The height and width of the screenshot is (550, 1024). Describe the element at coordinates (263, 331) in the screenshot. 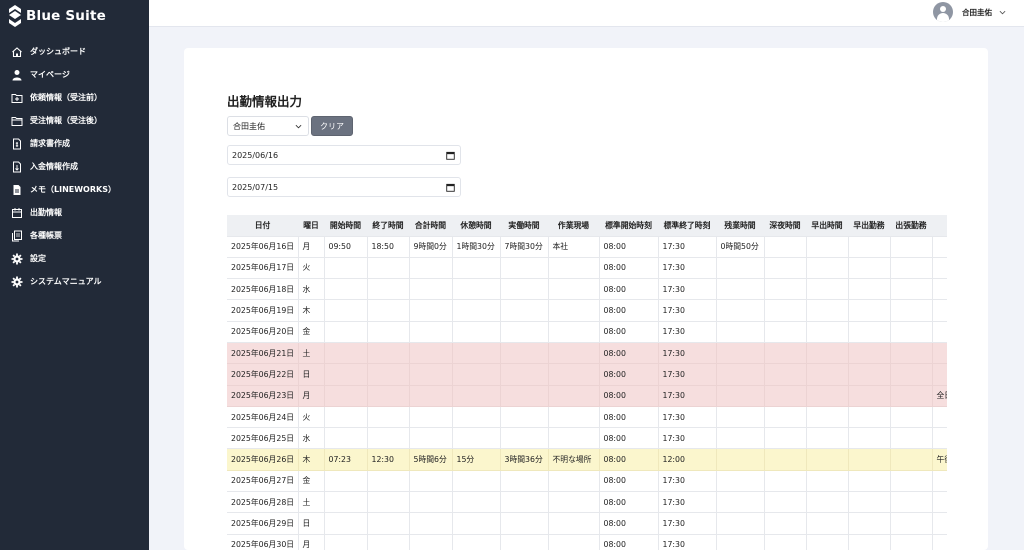

I see `cell-date: 2025年06月20日` at that location.